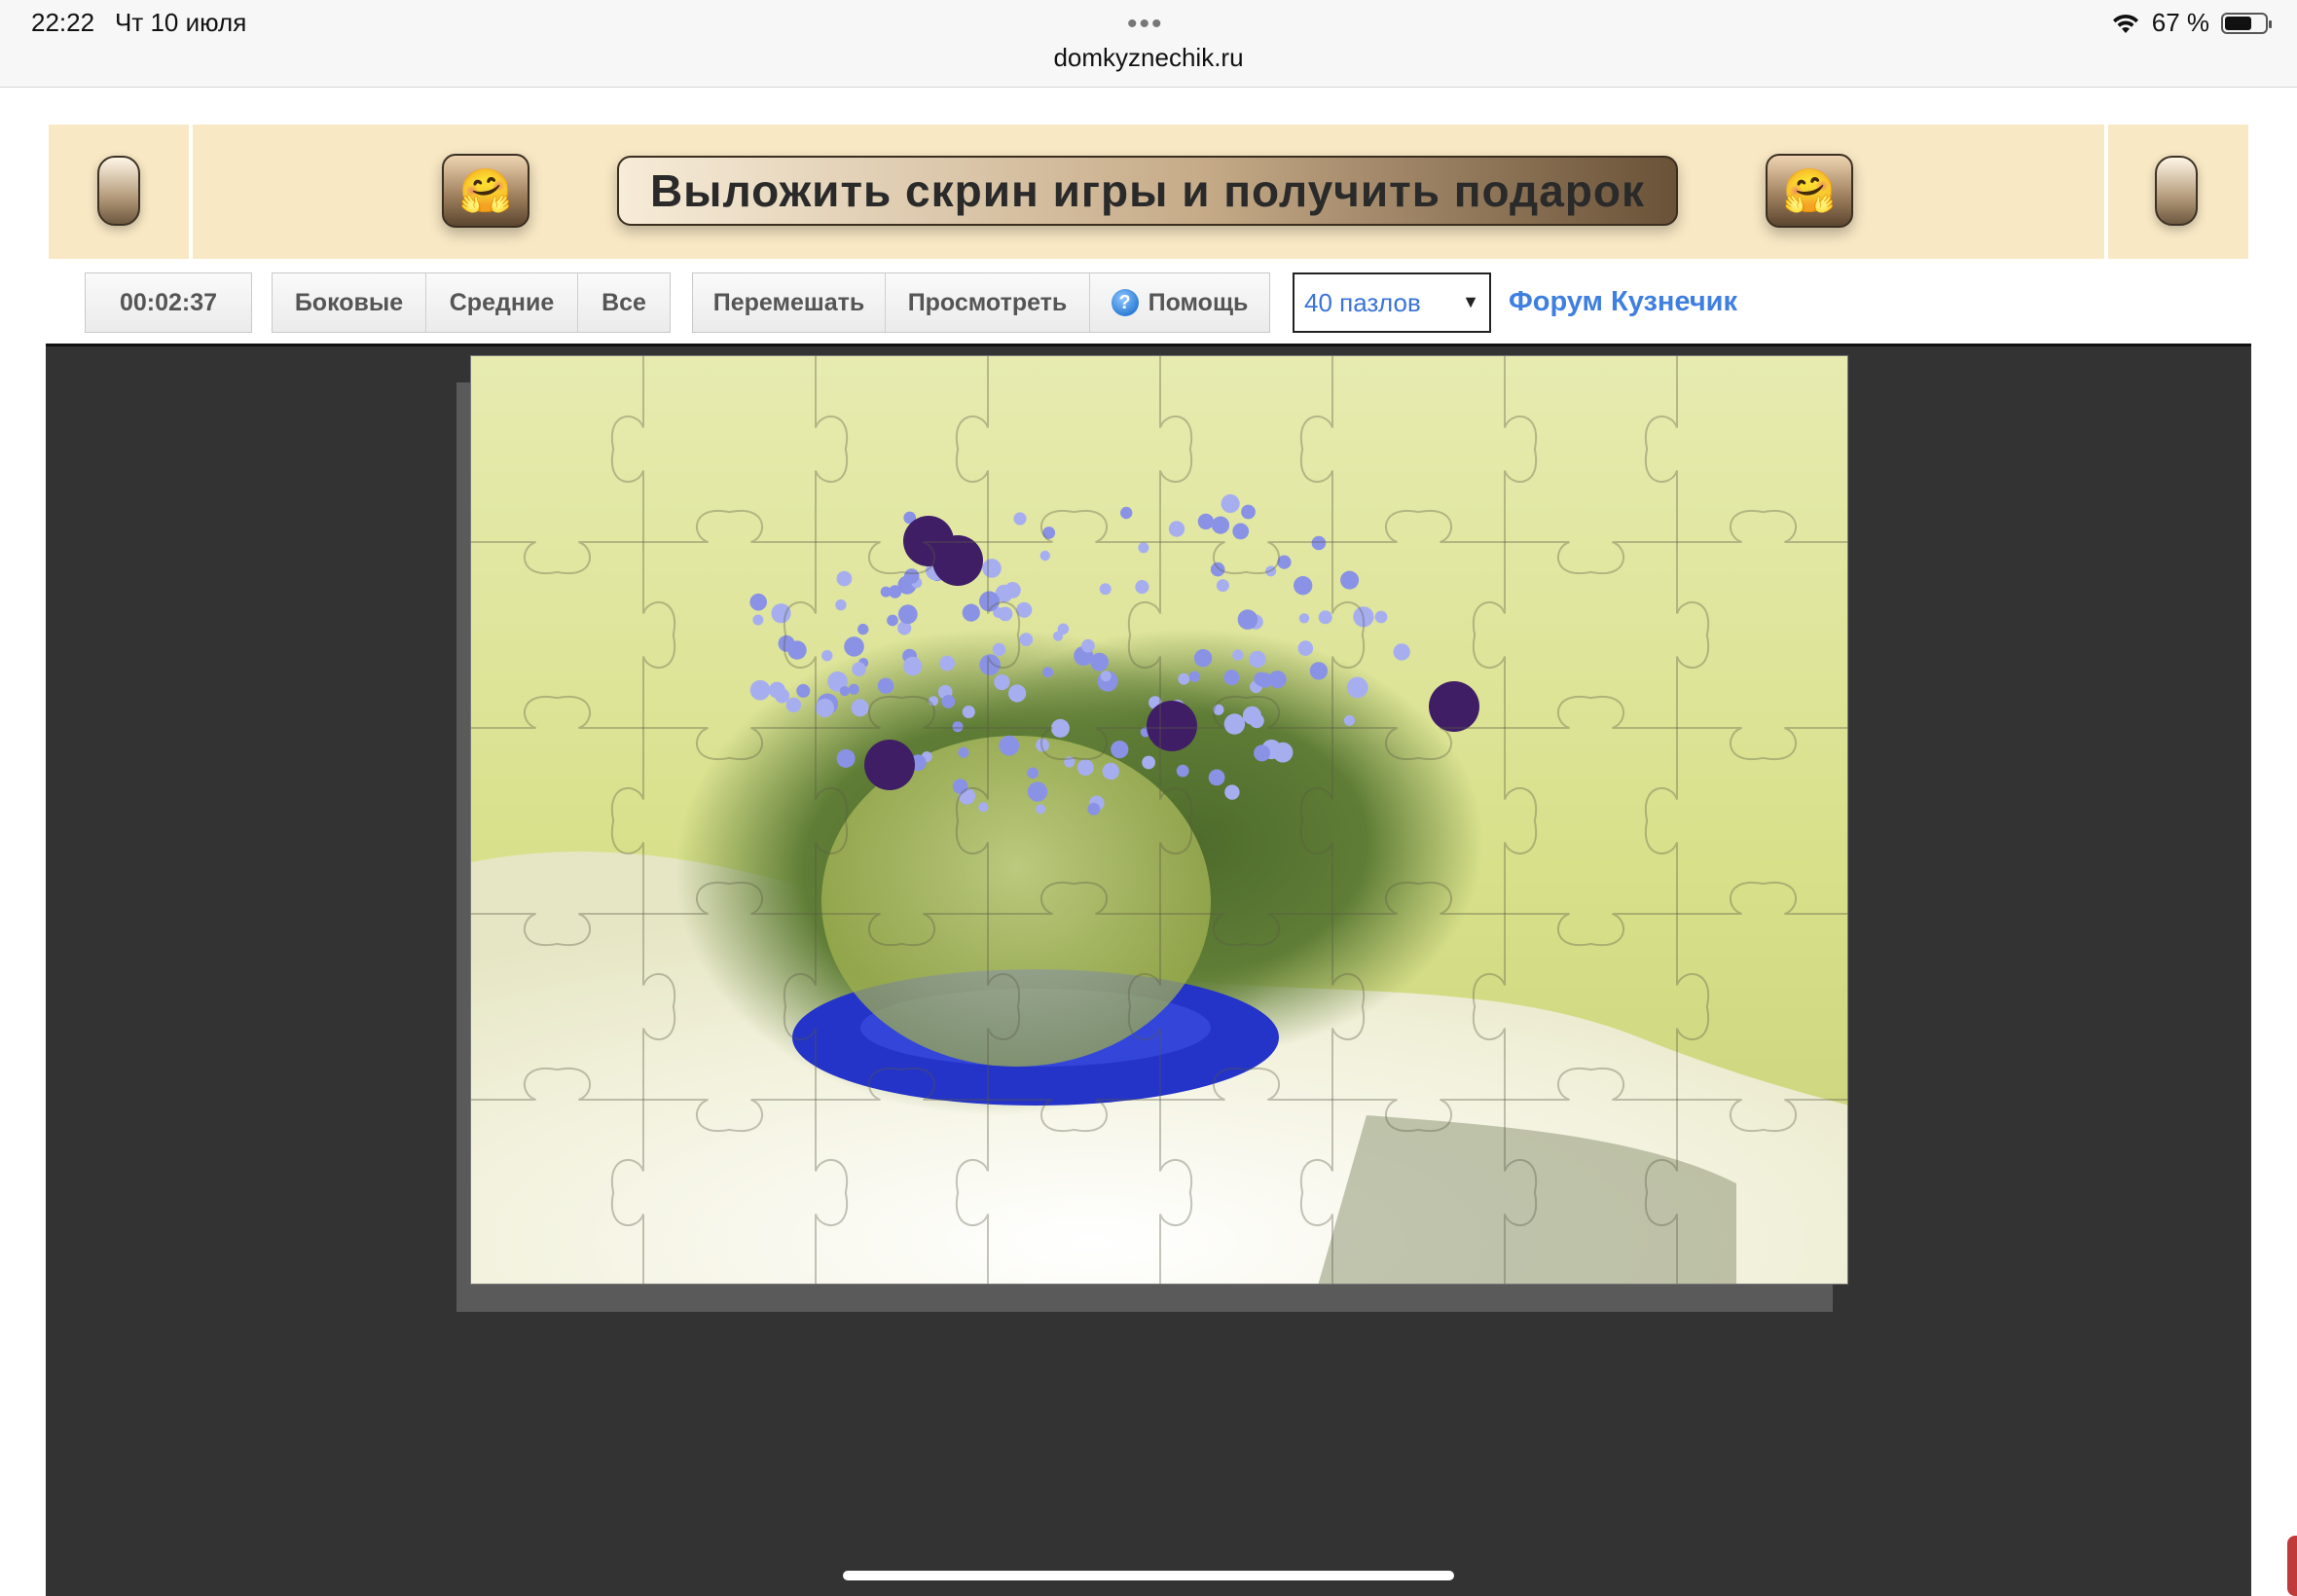 This screenshot has height=1596, width=2297. Describe the element at coordinates (1392, 302) in the screenshot. I see `pieces-count-select: 40 пазлов ▼` at that location.